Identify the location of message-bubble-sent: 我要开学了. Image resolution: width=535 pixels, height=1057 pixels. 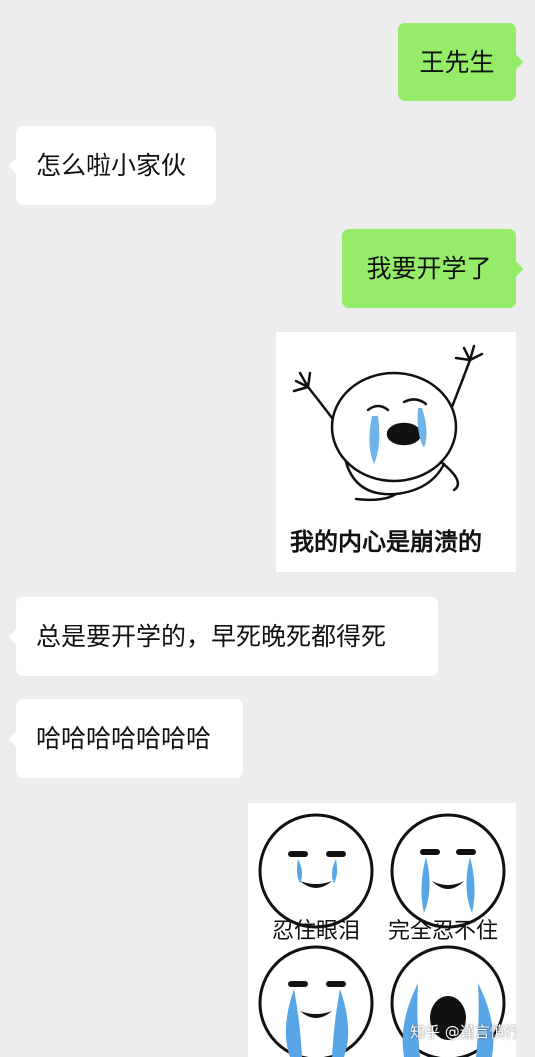
(433, 268).